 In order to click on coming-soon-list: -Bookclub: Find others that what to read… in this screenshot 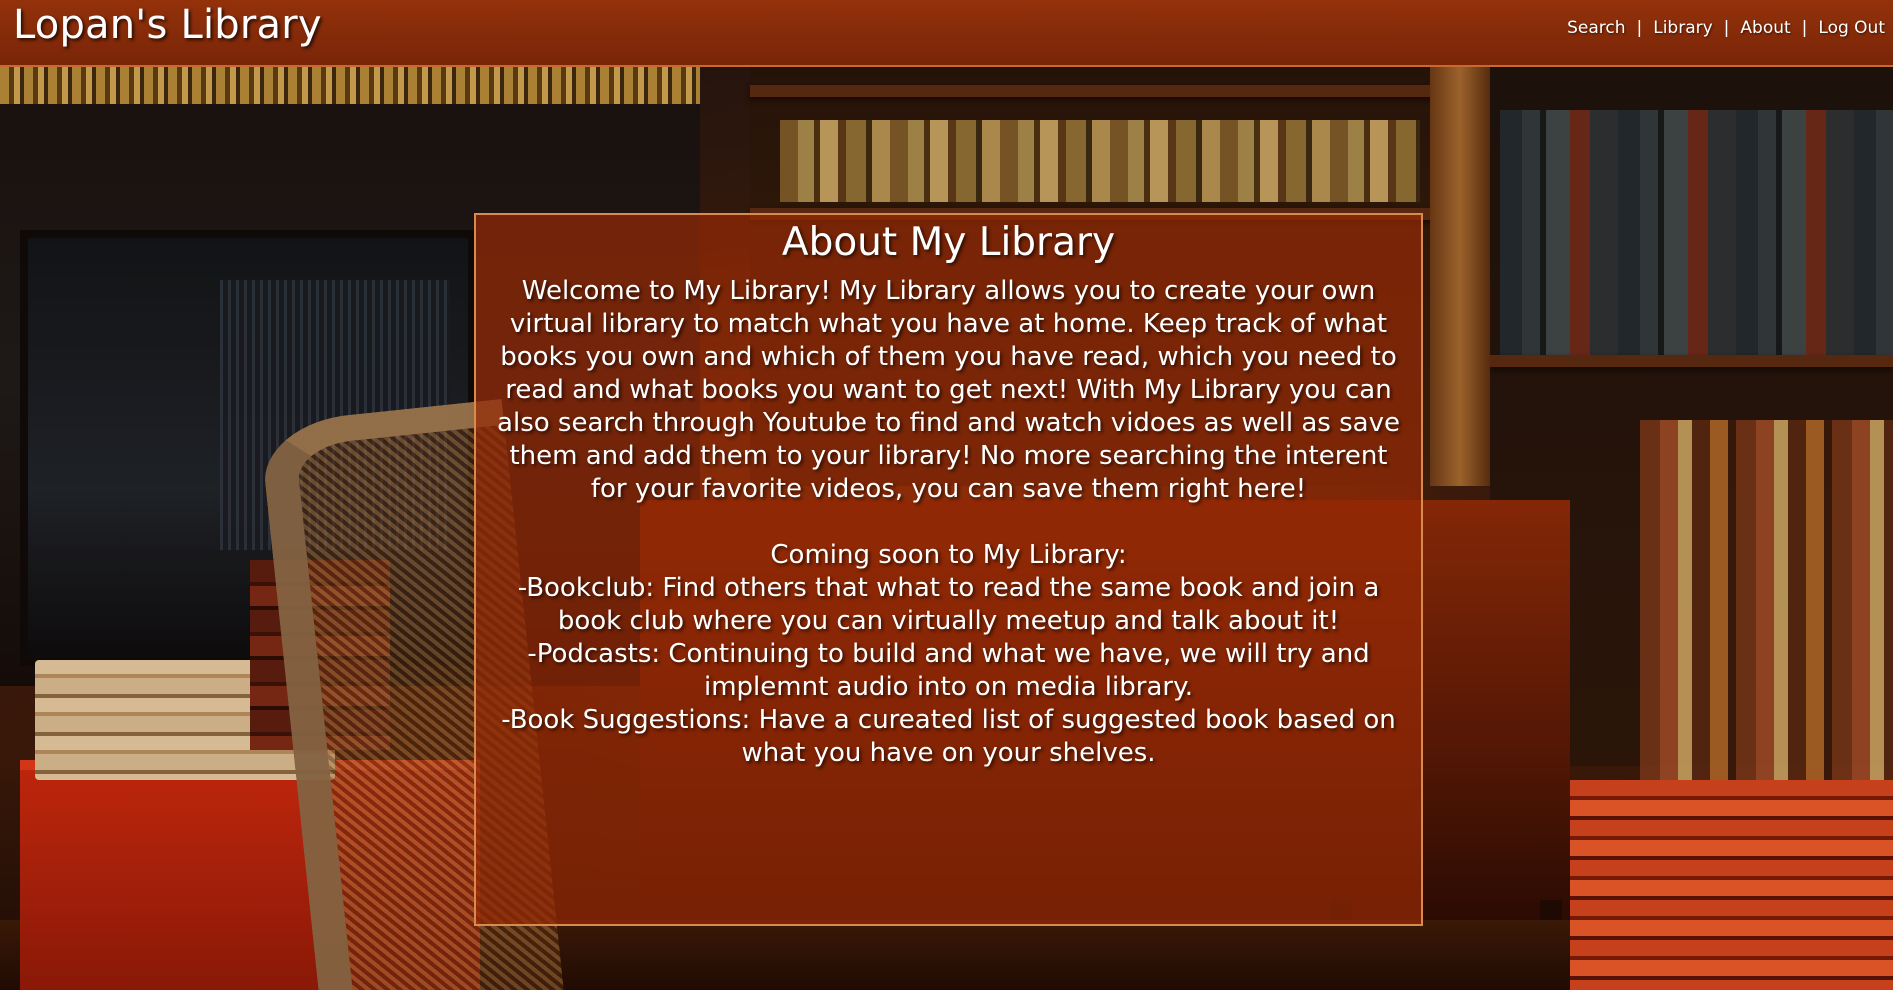, I will do `click(948, 671)`.